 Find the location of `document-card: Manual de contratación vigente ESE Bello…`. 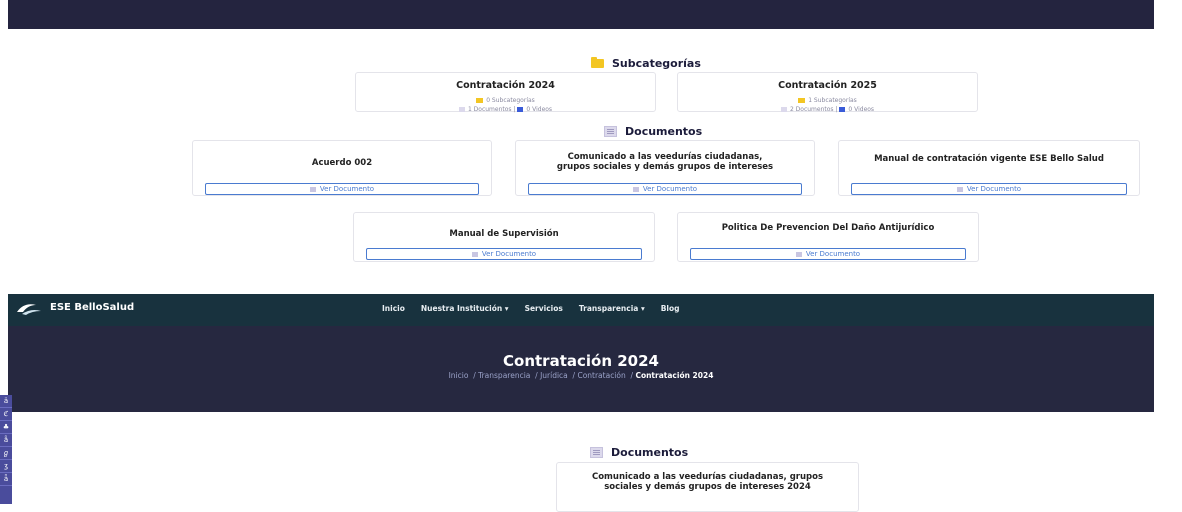

document-card: Manual de contratación vigente ESE Bello… is located at coordinates (989, 168).